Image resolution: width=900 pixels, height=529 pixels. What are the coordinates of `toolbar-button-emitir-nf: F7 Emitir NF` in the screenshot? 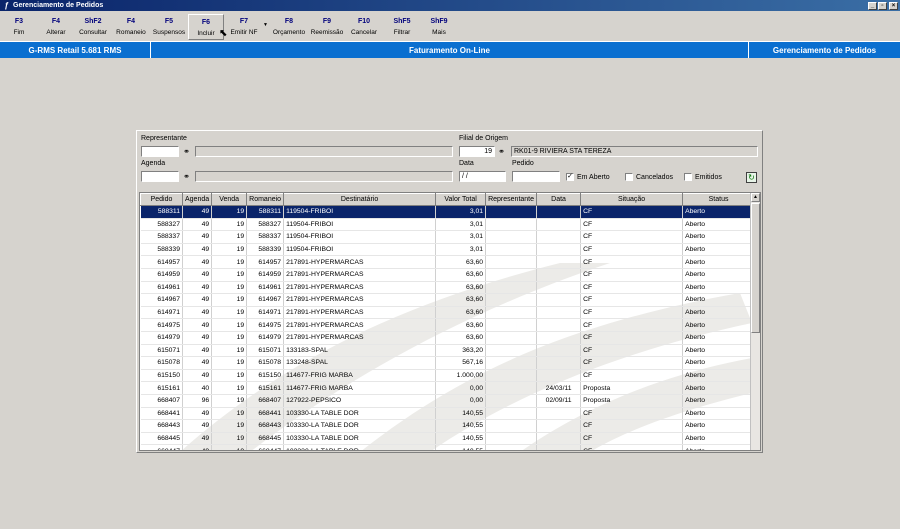 It's located at (244, 27).